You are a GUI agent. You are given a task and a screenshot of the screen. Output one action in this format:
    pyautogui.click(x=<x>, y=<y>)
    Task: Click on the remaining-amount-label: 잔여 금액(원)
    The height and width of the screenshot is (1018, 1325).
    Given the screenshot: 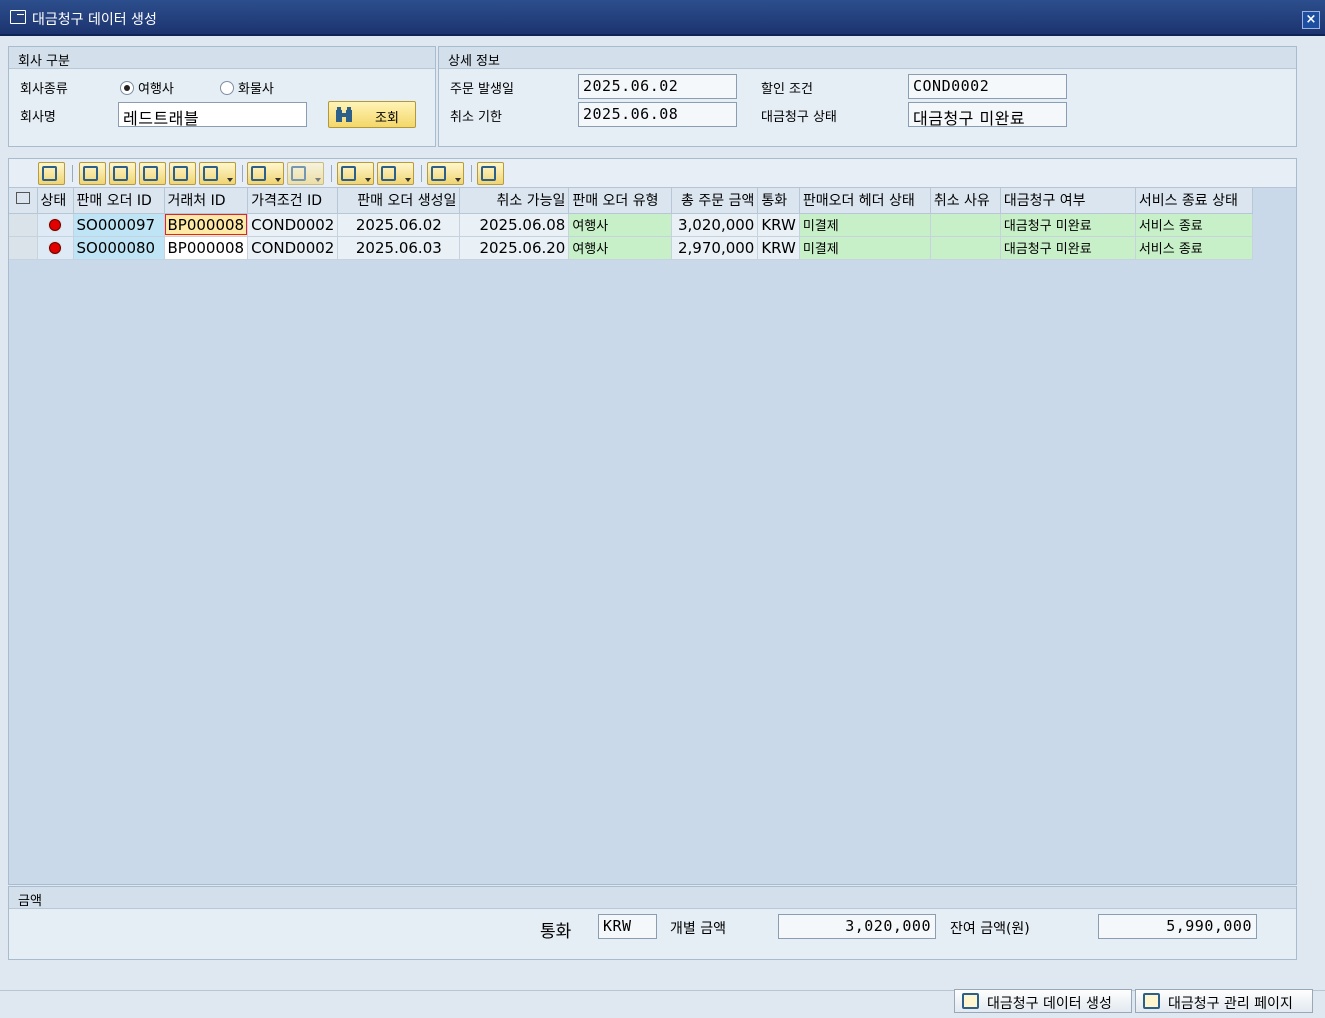 What is the action you would take?
    pyautogui.click(x=990, y=929)
    